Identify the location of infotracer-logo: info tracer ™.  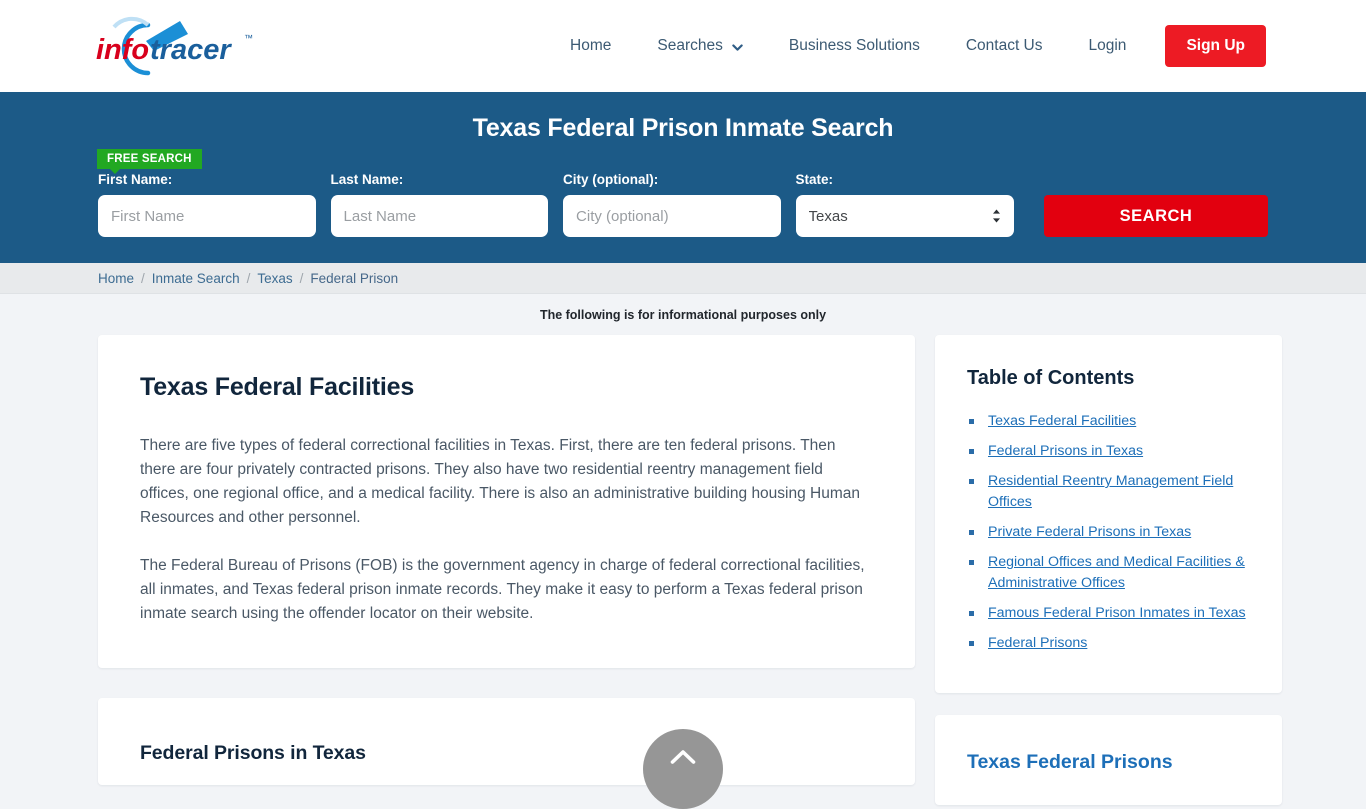
(181, 46).